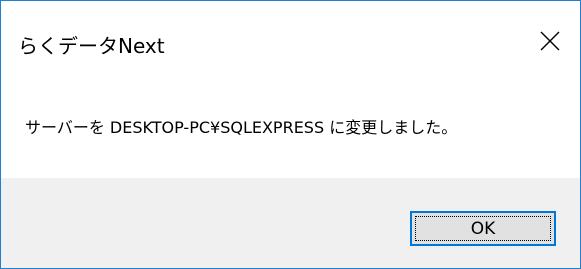 This screenshot has height=269, width=581. What do you see at coordinates (241, 127) in the screenshot?
I see `dialog-message: サーバーを DESKTOP-PC¥SQLEXPRESS に変更しました。` at bounding box center [241, 127].